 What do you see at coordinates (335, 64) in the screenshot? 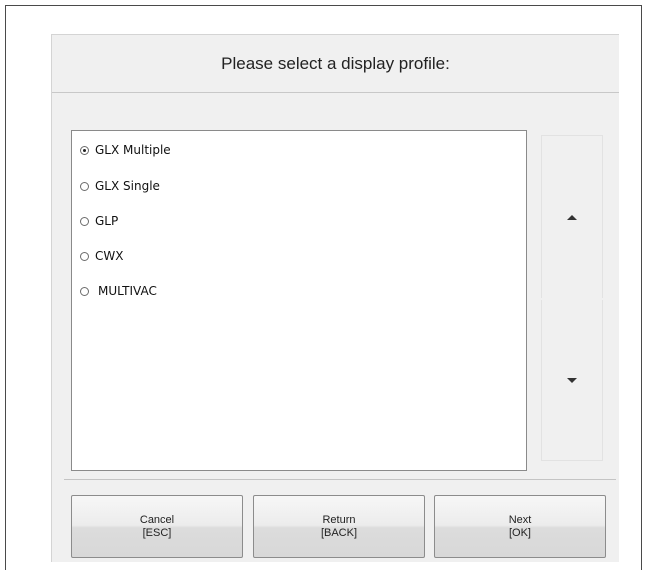
I see `dialog-title: Please select a display profile:` at bounding box center [335, 64].